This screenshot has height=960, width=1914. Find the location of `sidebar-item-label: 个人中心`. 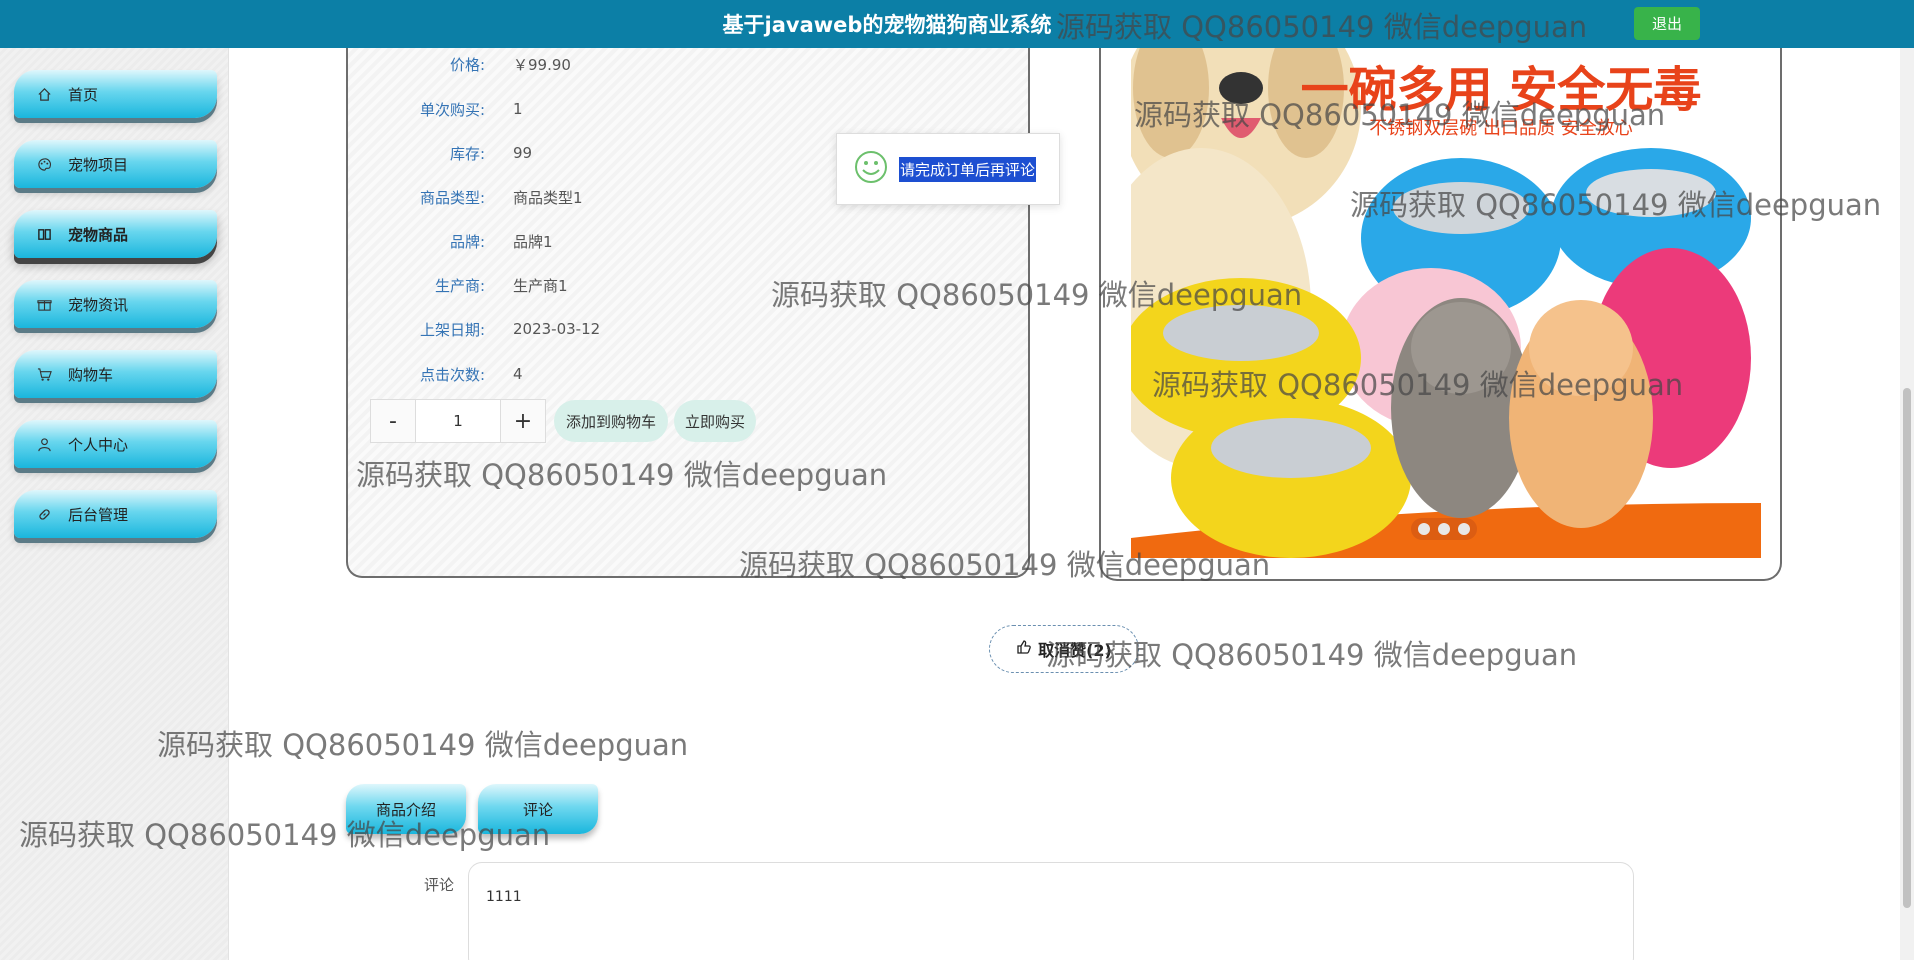

sidebar-item-label: 个人中心 is located at coordinates (98, 444).